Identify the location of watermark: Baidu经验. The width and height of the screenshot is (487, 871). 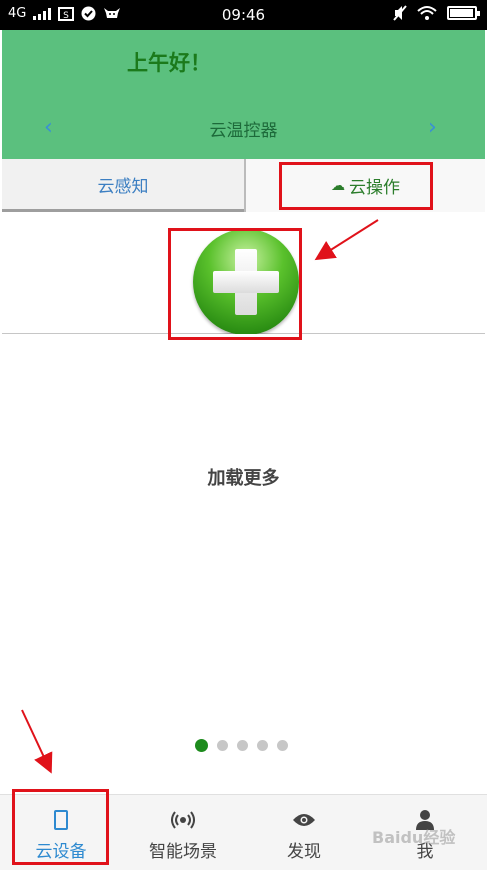
(414, 837).